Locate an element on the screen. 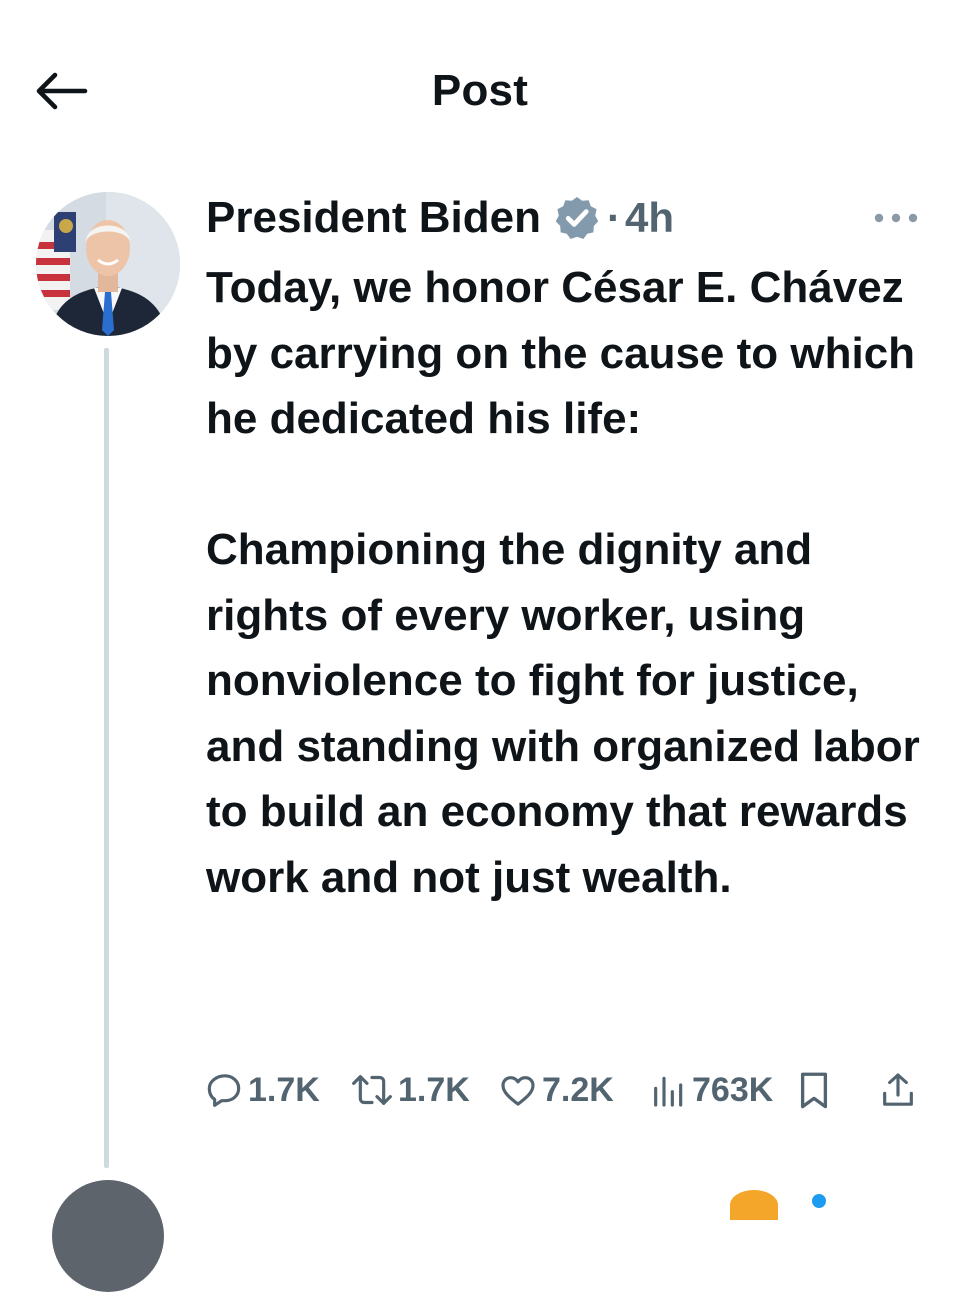  reply-icon is located at coordinates (224, 1090).